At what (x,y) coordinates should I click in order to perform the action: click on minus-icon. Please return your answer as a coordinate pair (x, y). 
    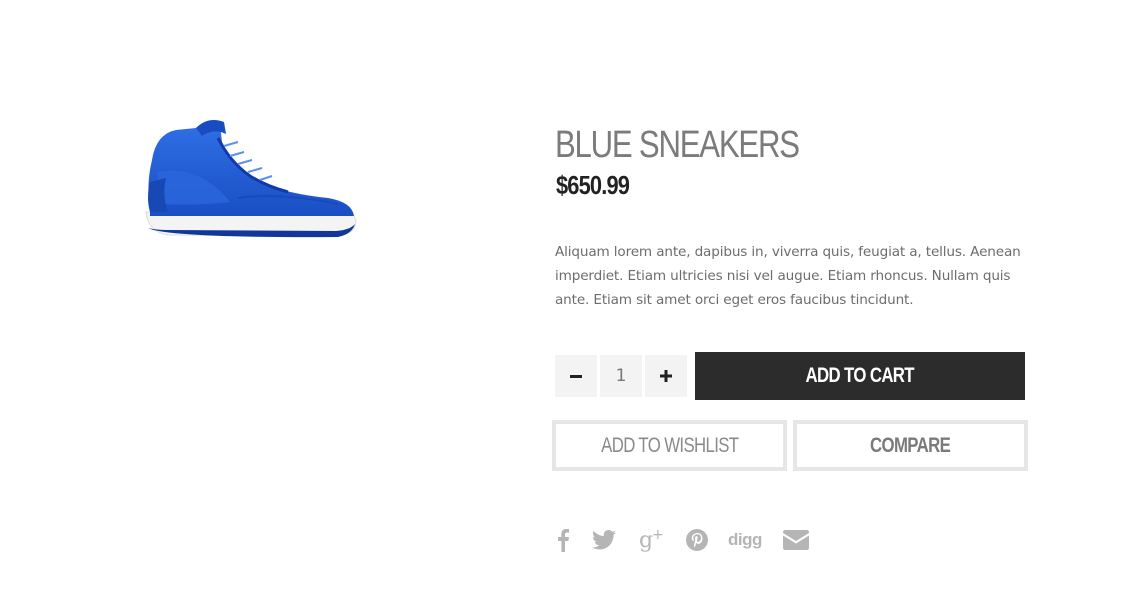
    Looking at the image, I should click on (576, 376).